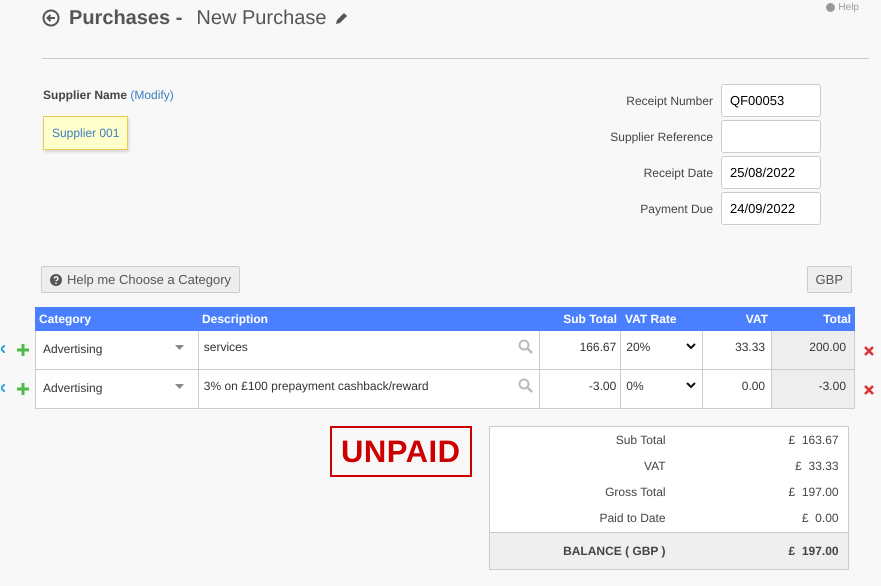  What do you see at coordinates (837, 319) in the screenshot?
I see `column-header: Total` at bounding box center [837, 319].